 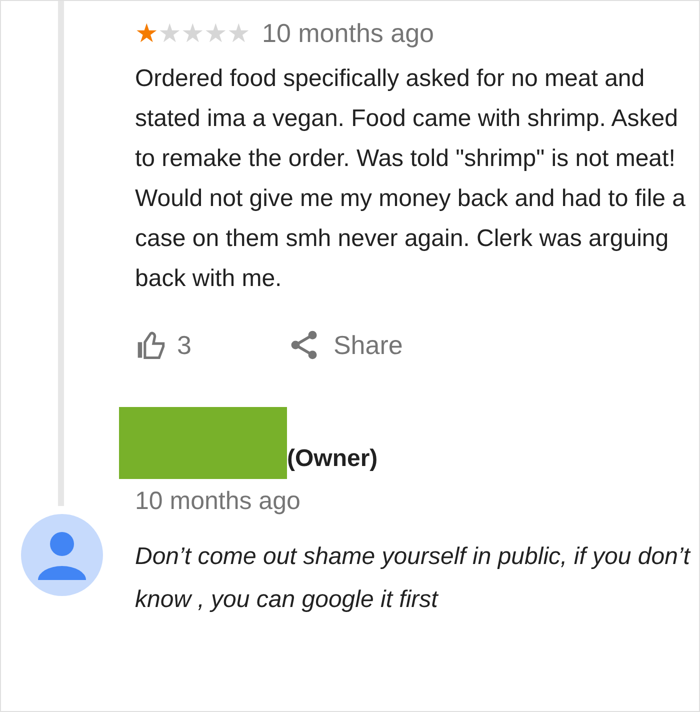 What do you see at coordinates (332, 459) in the screenshot?
I see `owner-label: (Owner)` at bounding box center [332, 459].